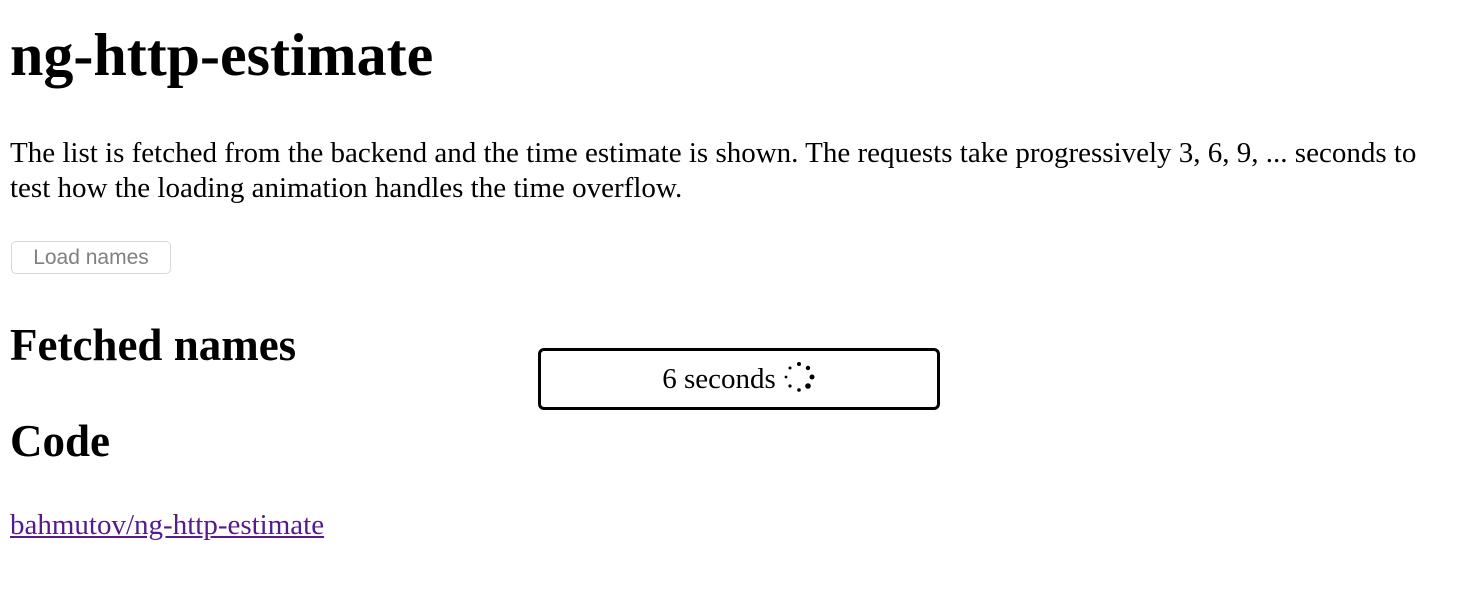 The image size is (1466, 594). Describe the element at coordinates (153, 345) in the screenshot. I see `fetched-names-heading: Fetched names` at that location.